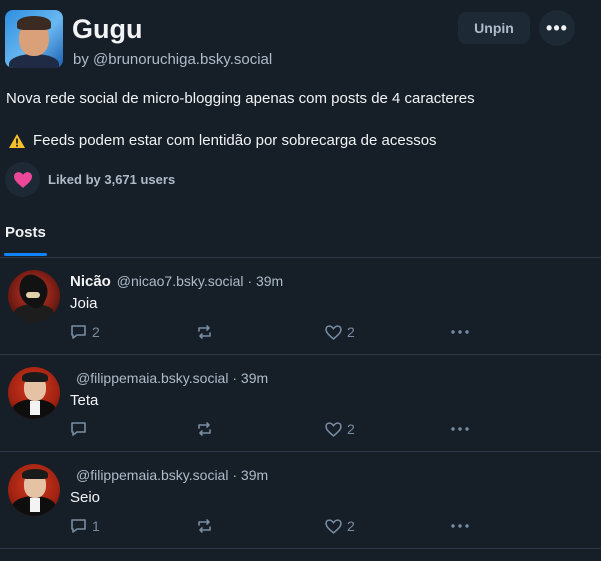 This screenshot has height=561, width=601. What do you see at coordinates (300, 235) in the screenshot?
I see `tab-bar: Posts` at bounding box center [300, 235].